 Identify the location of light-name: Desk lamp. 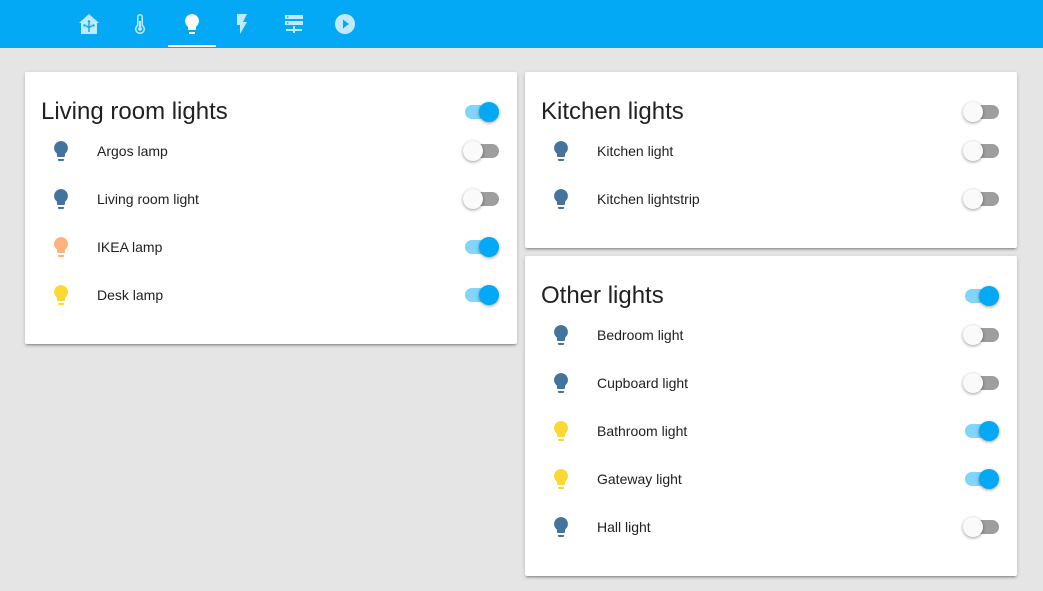
(130, 295).